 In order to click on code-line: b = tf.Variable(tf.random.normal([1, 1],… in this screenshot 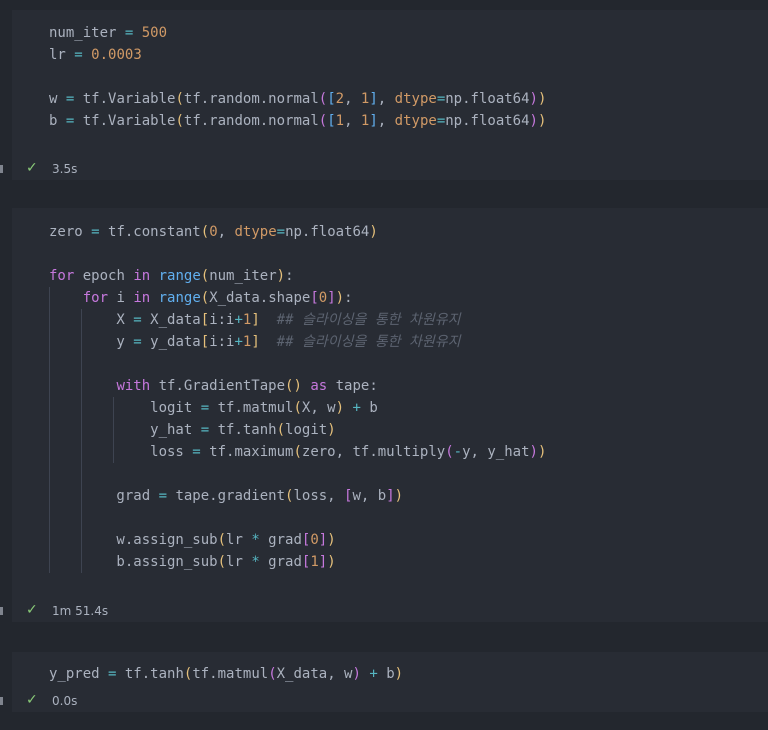, I will do `click(298, 121)`.